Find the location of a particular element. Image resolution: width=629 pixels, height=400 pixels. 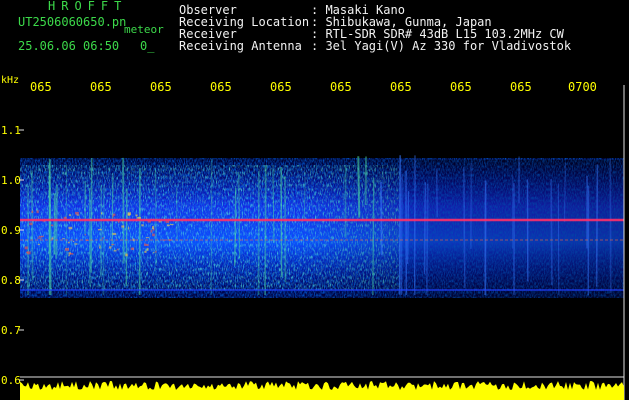

y-tick-label: 1.0 is located at coordinates (11, 180).